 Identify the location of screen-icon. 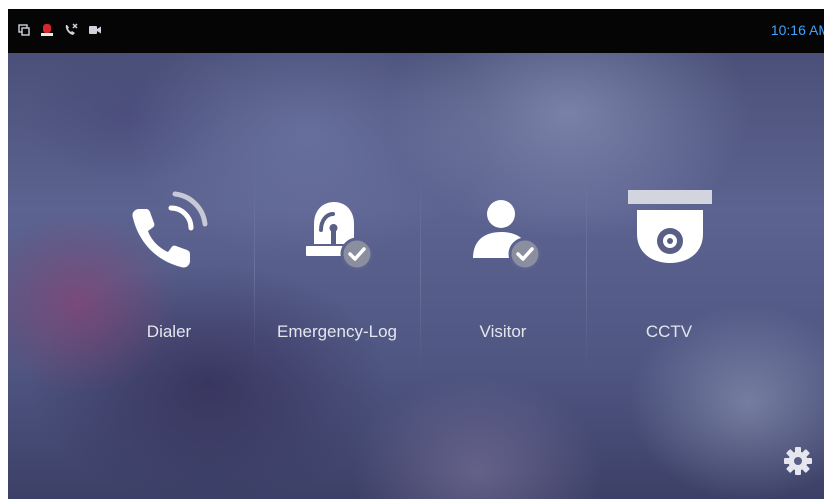
(24, 30).